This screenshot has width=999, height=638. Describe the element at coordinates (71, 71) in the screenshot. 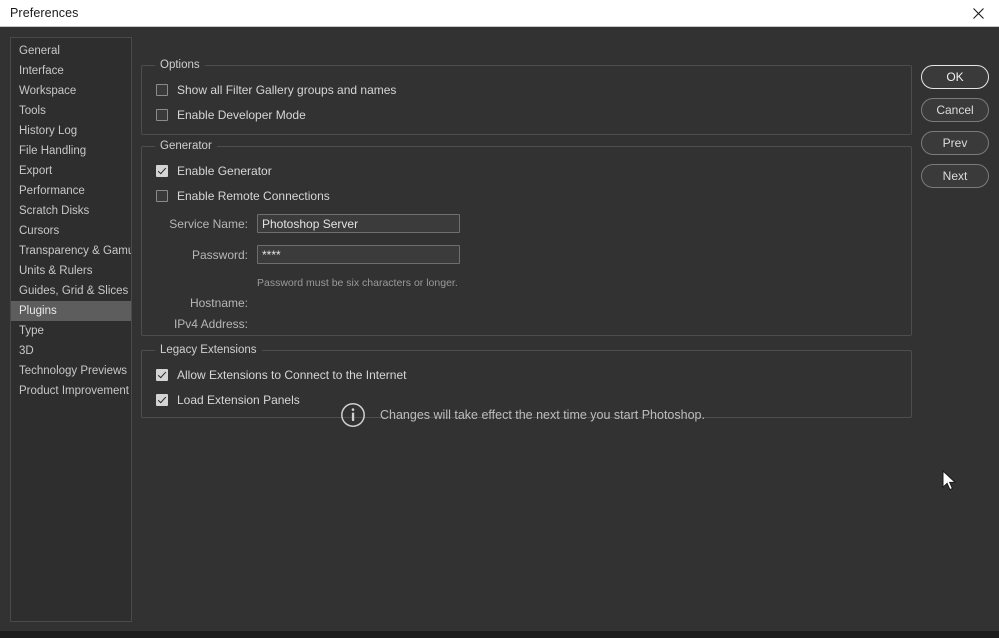

I see `sidebar-item-interface: Interface` at that location.